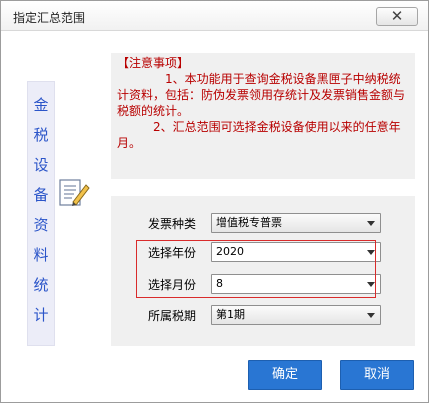  What do you see at coordinates (41, 105) in the screenshot?
I see `side-char: 金` at bounding box center [41, 105].